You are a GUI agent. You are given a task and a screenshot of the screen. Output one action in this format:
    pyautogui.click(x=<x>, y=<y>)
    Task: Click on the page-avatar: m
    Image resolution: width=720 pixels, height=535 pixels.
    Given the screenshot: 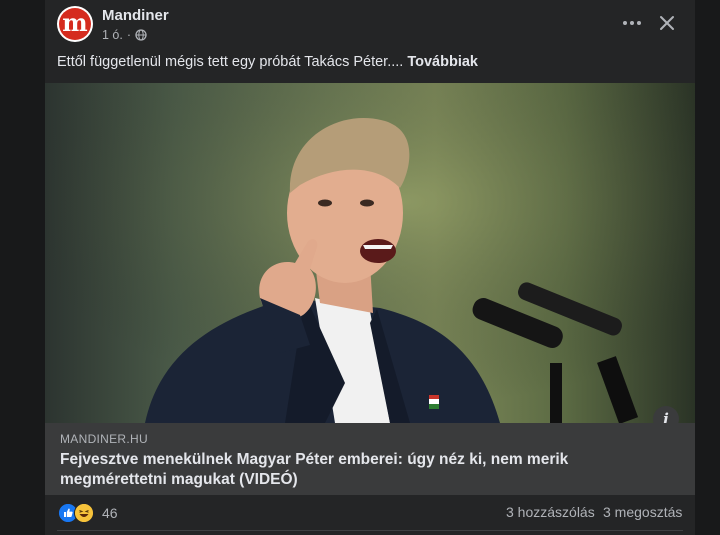 What is the action you would take?
    pyautogui.click(x=75, y=24)
    